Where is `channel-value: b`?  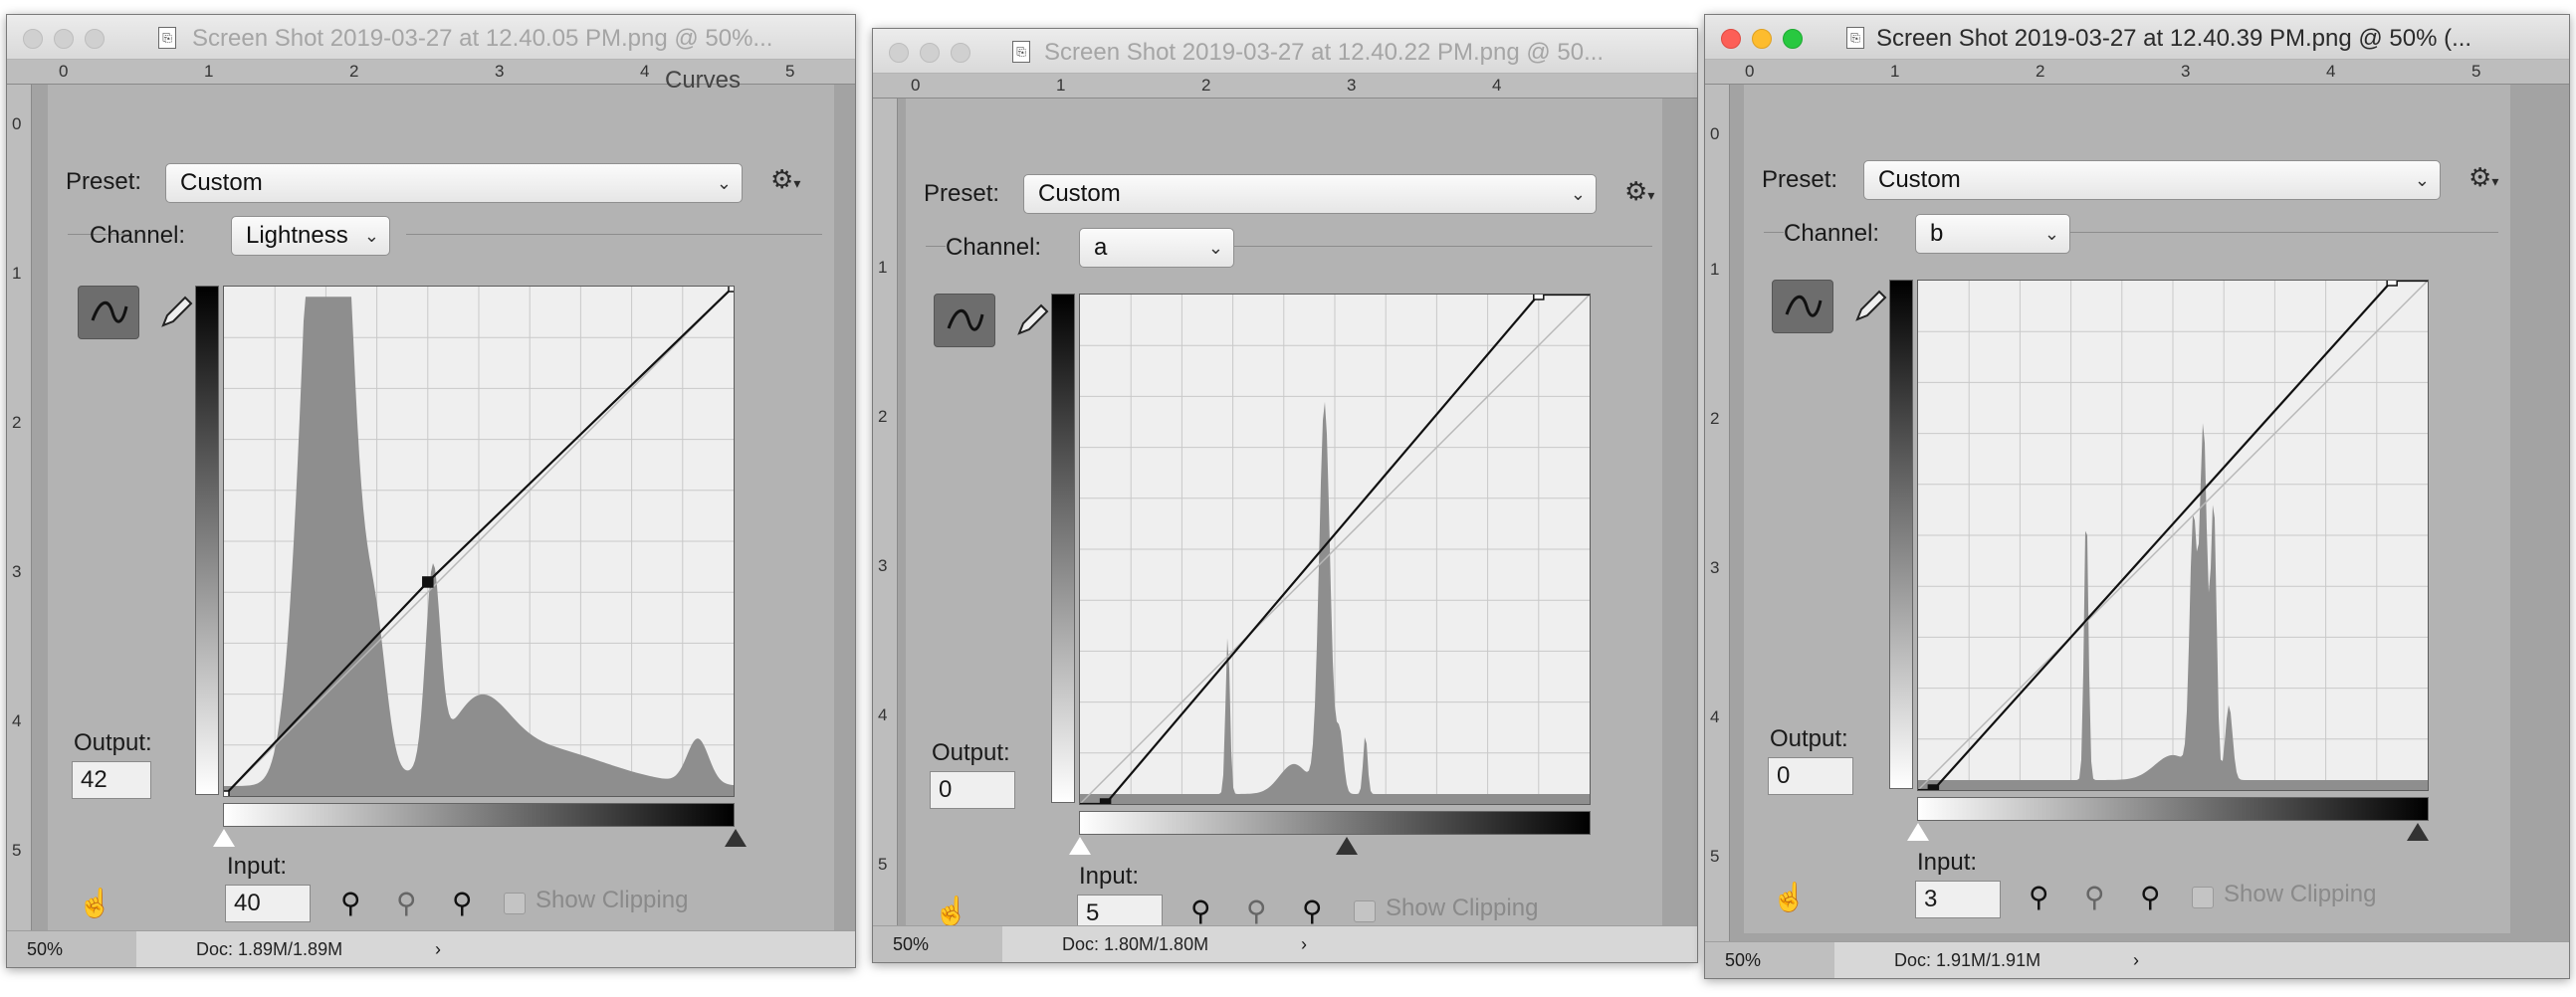
channel-value: b is located at coordinates (1937, 234).